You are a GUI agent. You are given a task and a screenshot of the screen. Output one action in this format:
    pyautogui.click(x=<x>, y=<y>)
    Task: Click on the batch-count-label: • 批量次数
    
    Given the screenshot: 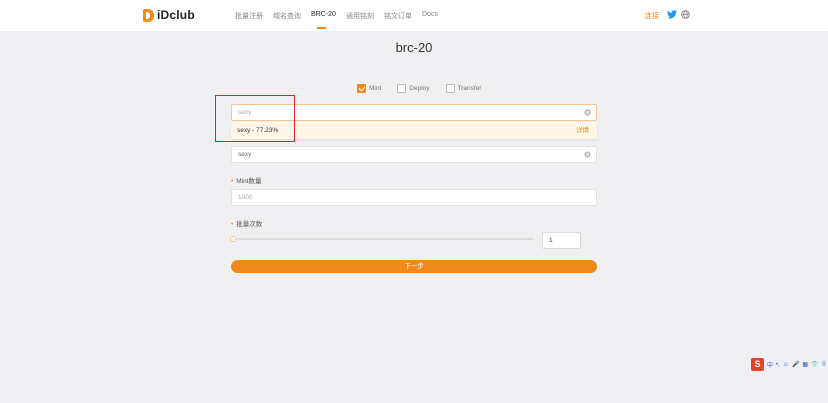 What is the action you would take?
    pyautogui.click(x=246, y=223)
    